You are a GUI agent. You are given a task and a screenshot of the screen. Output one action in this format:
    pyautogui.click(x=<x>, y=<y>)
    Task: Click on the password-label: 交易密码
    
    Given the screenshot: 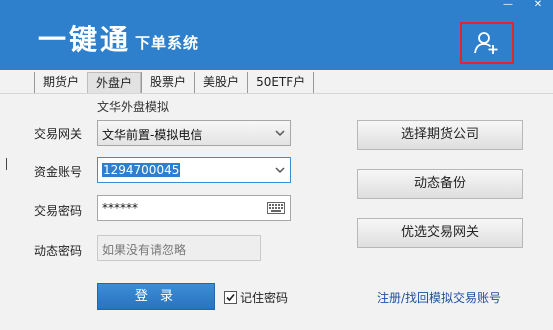 What is the action you would take?
    pyautogui.click(x=58, y=211)
    